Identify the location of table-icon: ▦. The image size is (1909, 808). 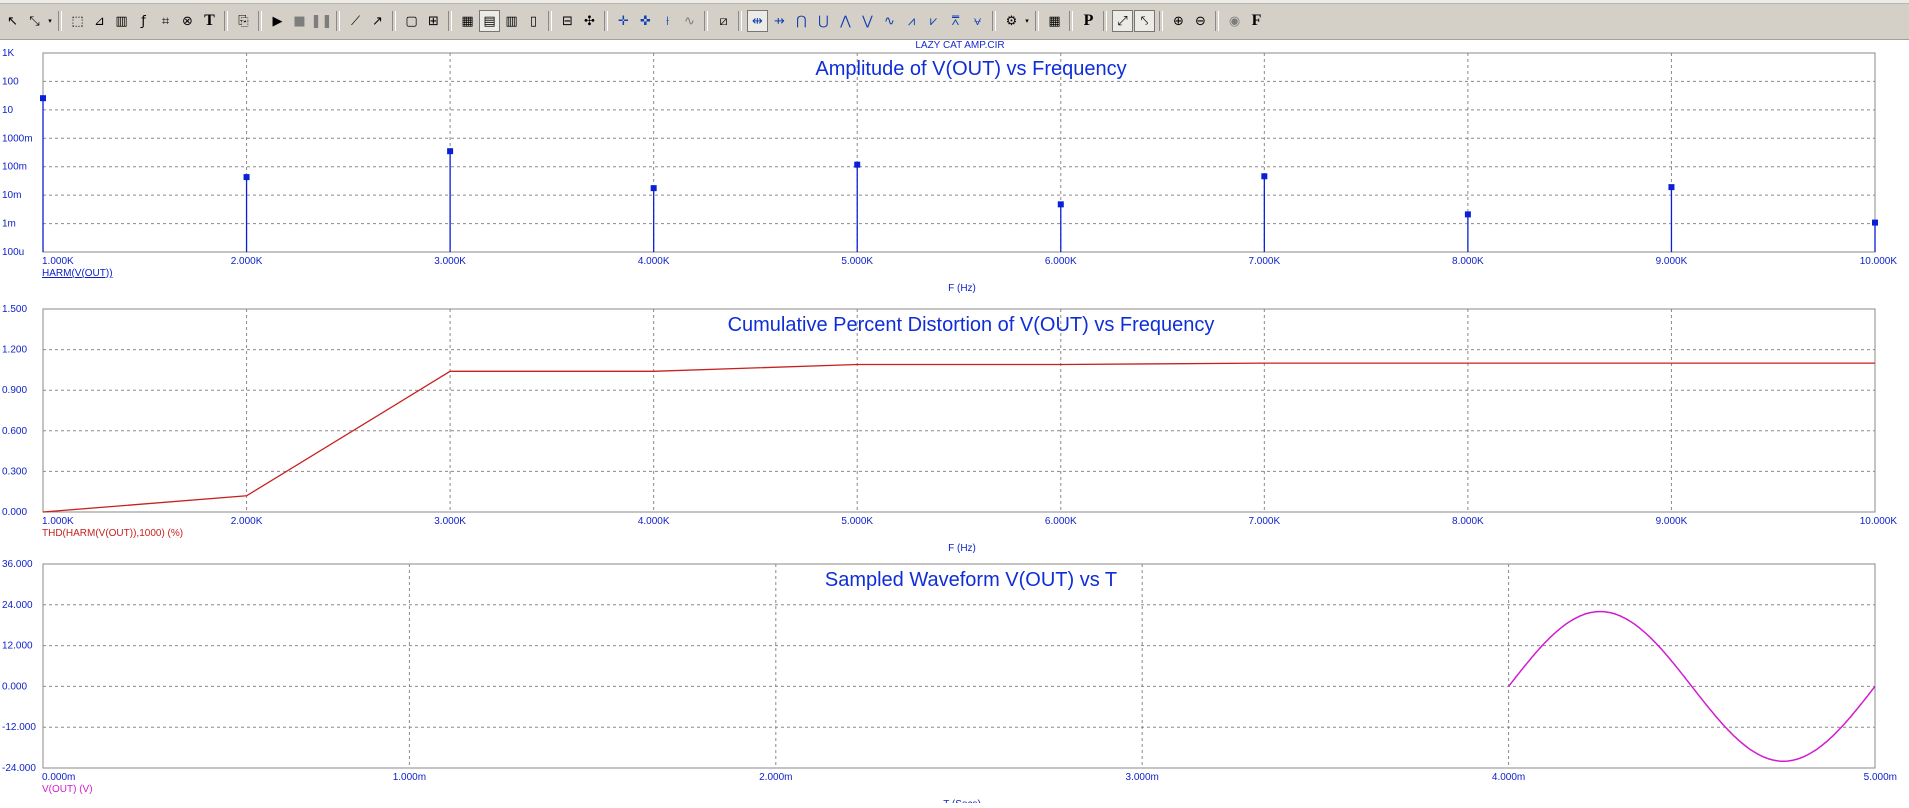
(1054, 21).